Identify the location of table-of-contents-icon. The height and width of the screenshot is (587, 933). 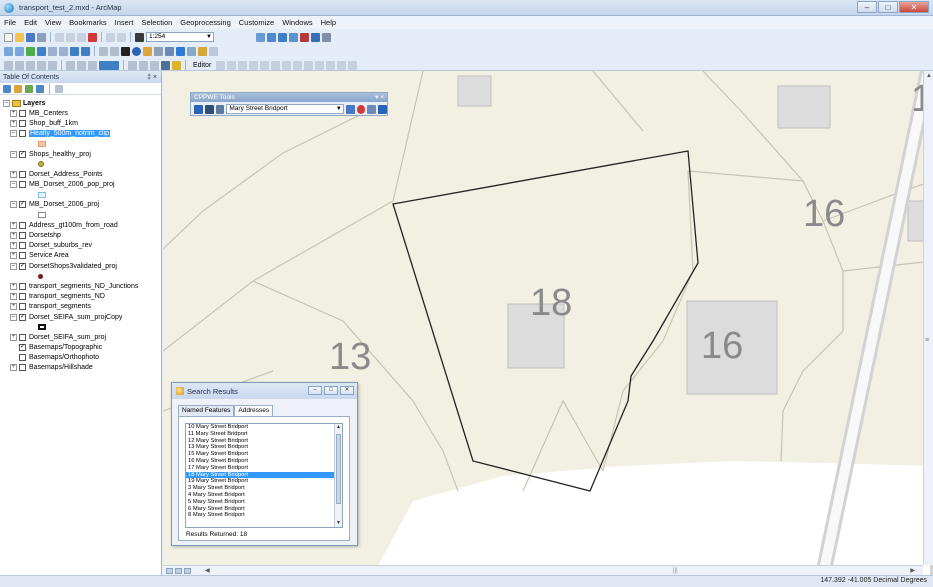
(271, 37).